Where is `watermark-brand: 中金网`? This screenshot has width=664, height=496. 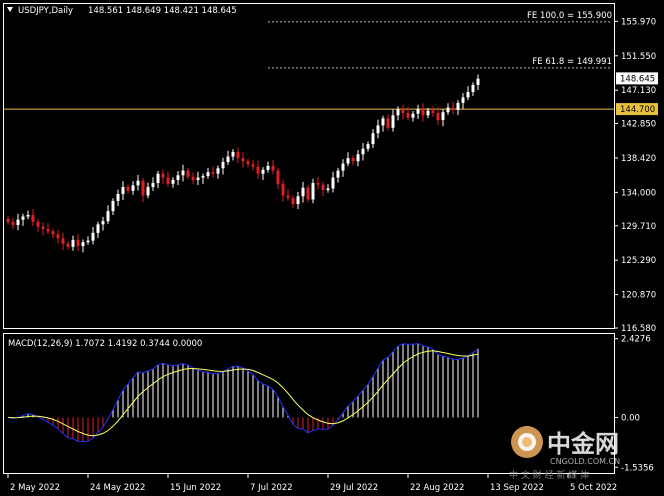 watermark-brand: 中金网 is located at coordinates (583, 444).